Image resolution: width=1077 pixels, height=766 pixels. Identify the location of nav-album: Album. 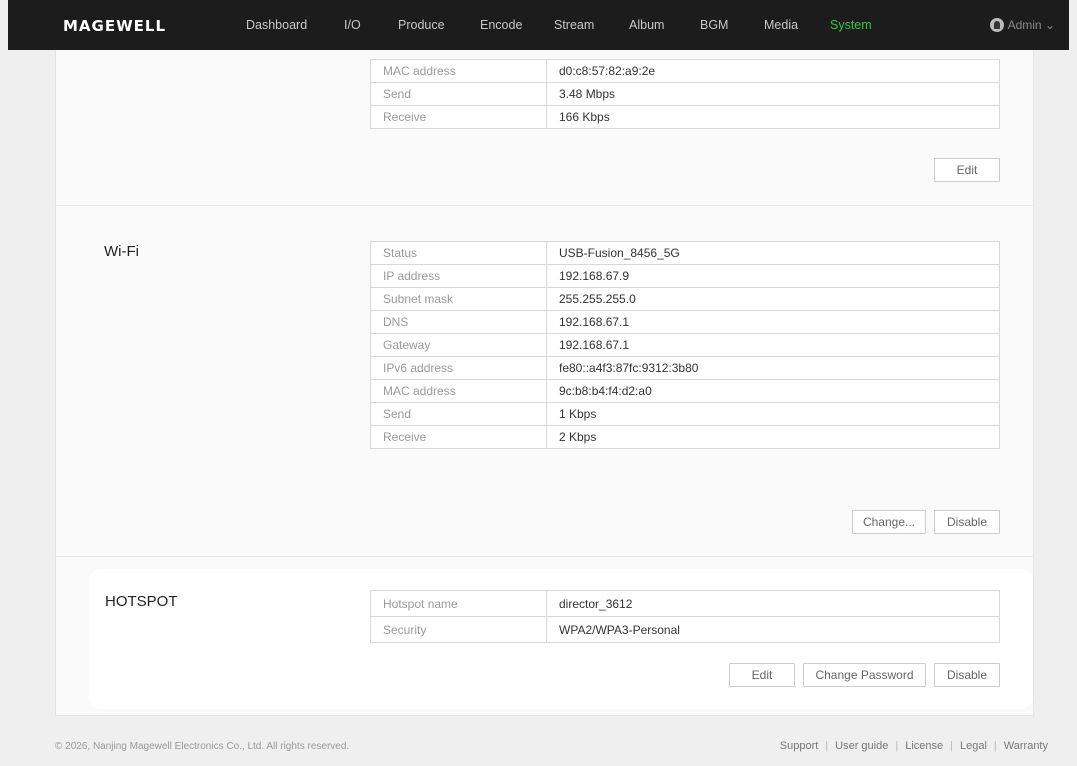
(646, 25).